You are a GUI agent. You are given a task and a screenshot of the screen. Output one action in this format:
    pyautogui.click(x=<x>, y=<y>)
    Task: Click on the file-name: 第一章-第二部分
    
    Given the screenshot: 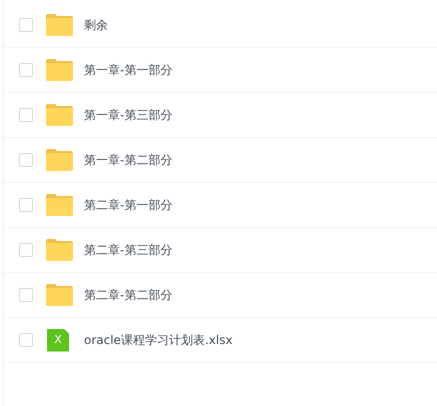 What is the action you would take?
    pyautogui.click(x=128, y=160)
    